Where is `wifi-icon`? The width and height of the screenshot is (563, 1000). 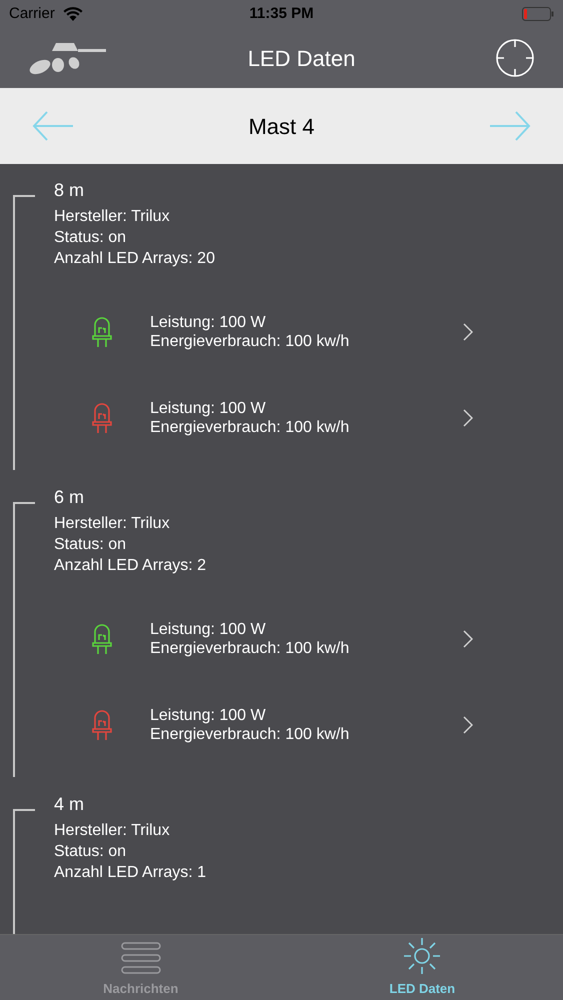
wifi-icon is located at coordinates (72, 14).